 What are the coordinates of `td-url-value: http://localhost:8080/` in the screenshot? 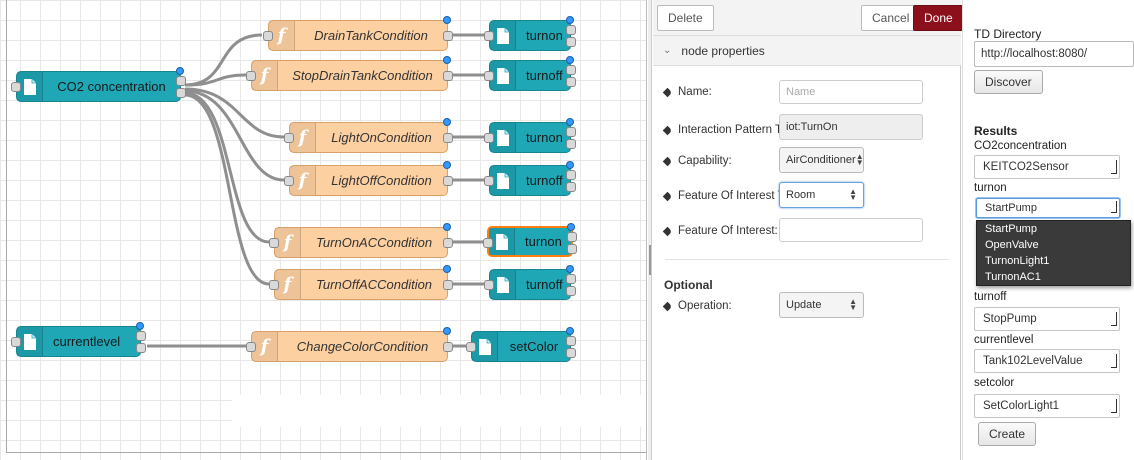 It's located at (1034, 54).